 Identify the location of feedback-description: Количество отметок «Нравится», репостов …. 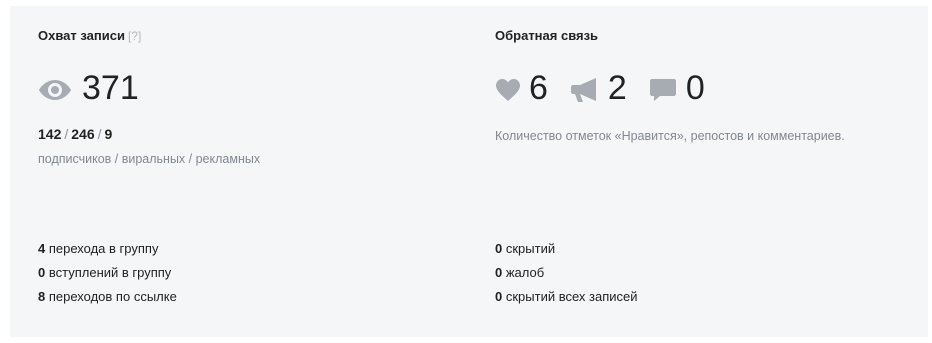
(670, 136).